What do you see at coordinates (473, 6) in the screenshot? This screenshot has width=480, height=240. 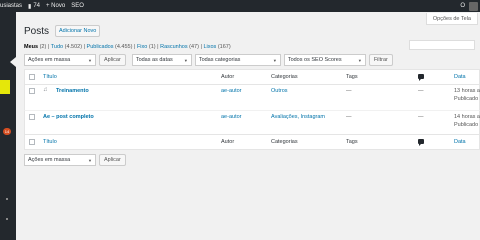 I see `avatar` at bounding box center [473, 6].